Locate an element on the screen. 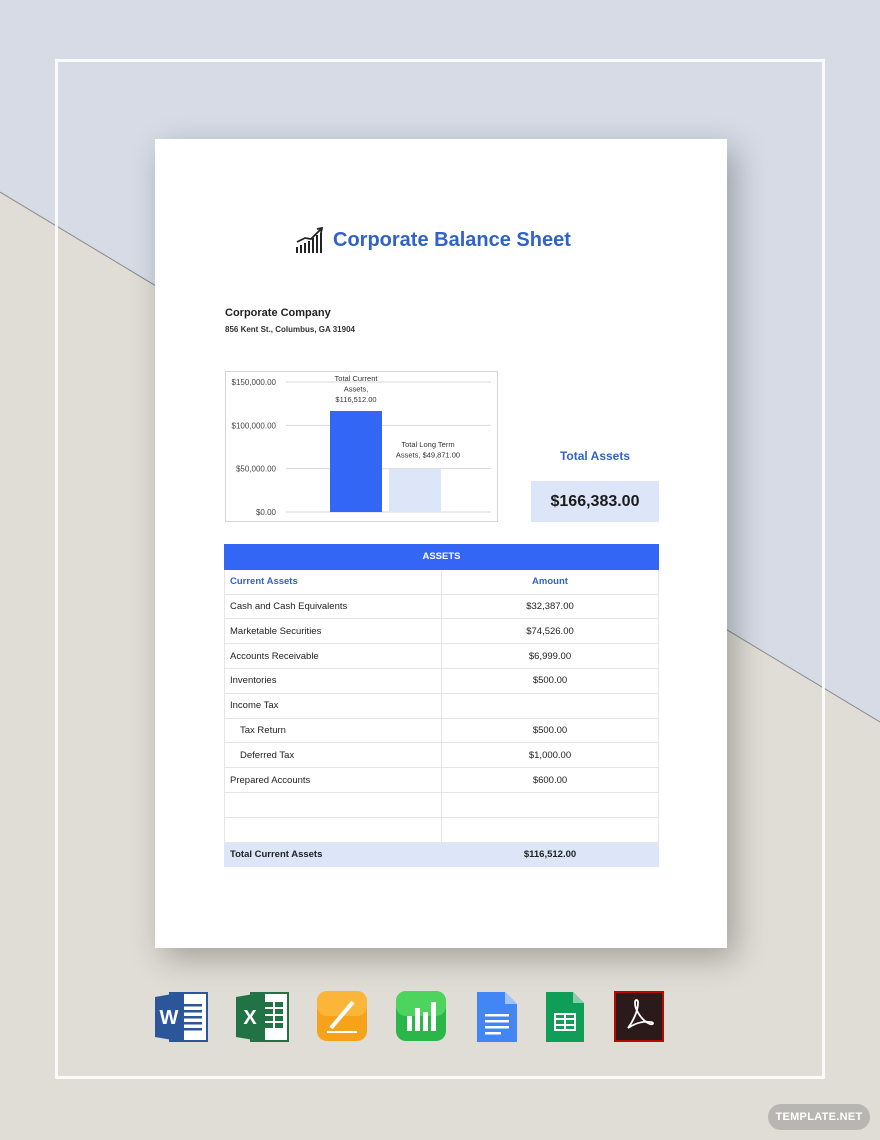 The height and width of the screenshot is (1140, 880). y-tick-label: $50,000.00 is located at coordinates (256, 469).